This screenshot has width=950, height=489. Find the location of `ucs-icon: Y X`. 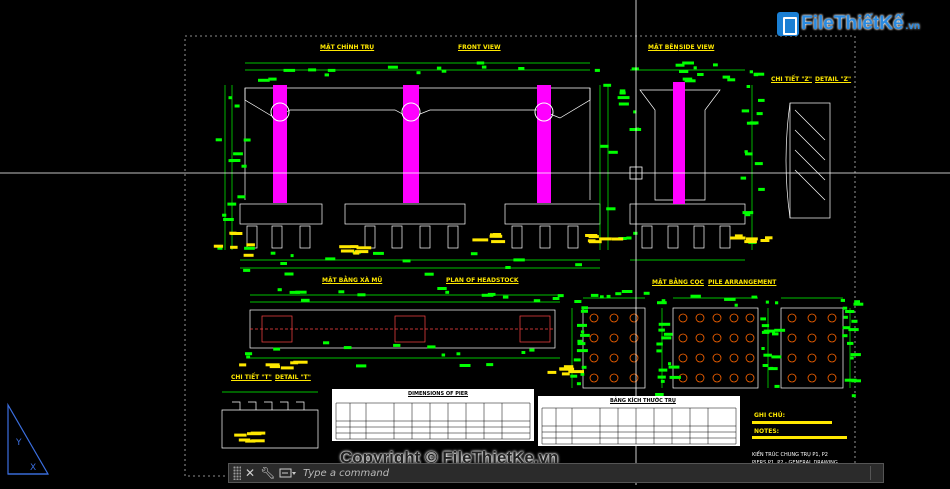

ucs-icon: Y X is located at coordinates (28, 438).